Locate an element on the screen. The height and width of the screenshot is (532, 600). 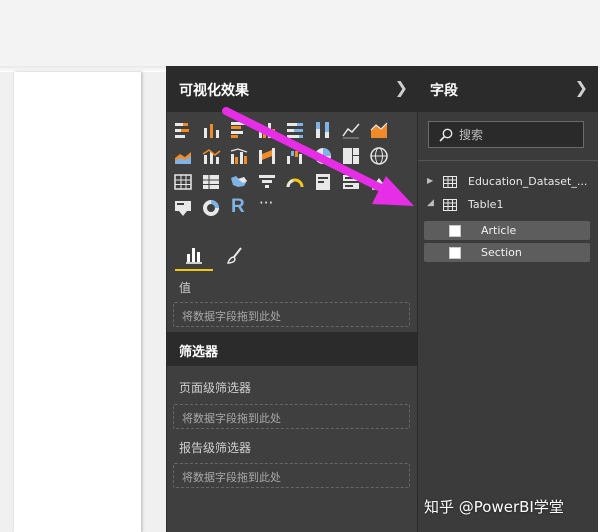
report-filters-label: 报告级筛选器 is located at coordinates (215, 448).